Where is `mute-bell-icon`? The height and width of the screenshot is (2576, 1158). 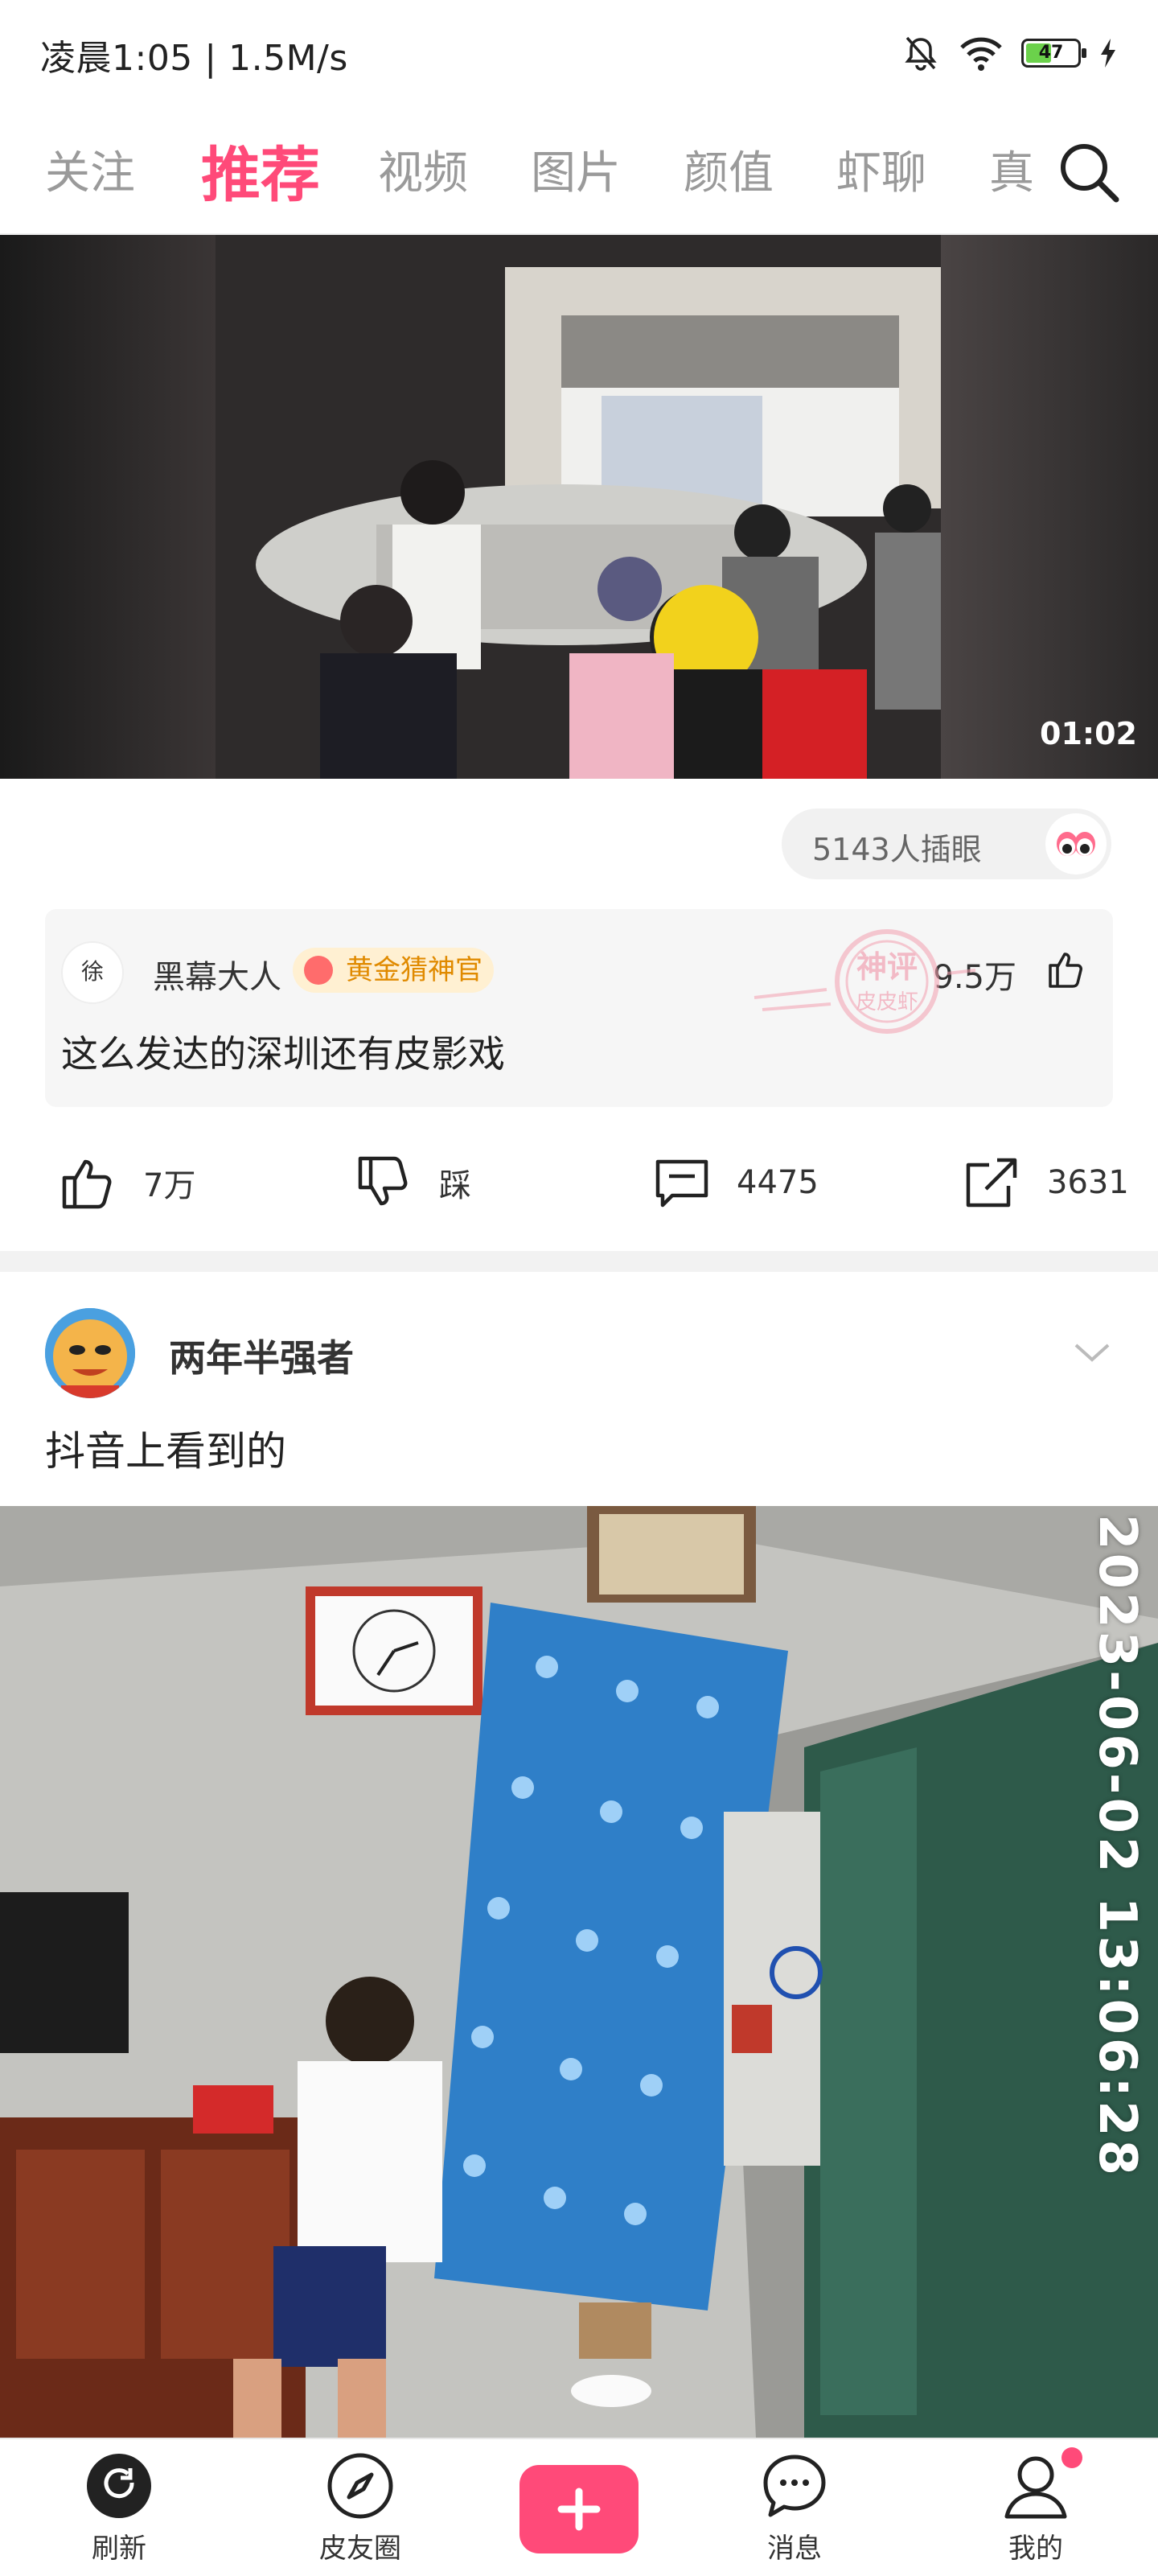
mute-bell-icon is located at coordinates (921, 53).